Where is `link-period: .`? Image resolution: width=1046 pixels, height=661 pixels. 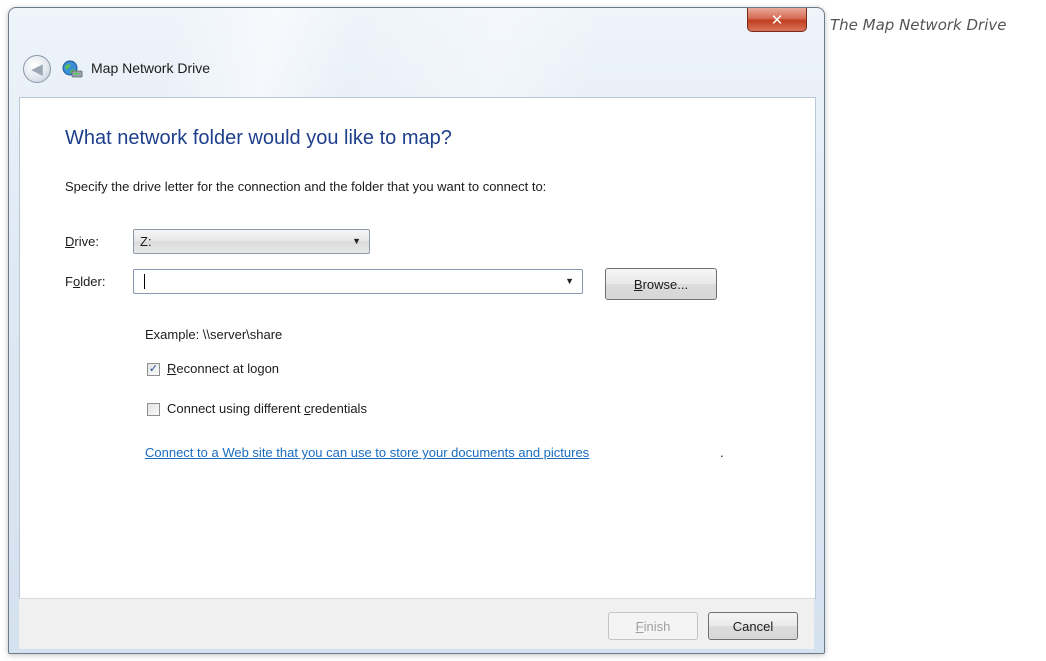 link-period: . is located at coordinates (722, 452).